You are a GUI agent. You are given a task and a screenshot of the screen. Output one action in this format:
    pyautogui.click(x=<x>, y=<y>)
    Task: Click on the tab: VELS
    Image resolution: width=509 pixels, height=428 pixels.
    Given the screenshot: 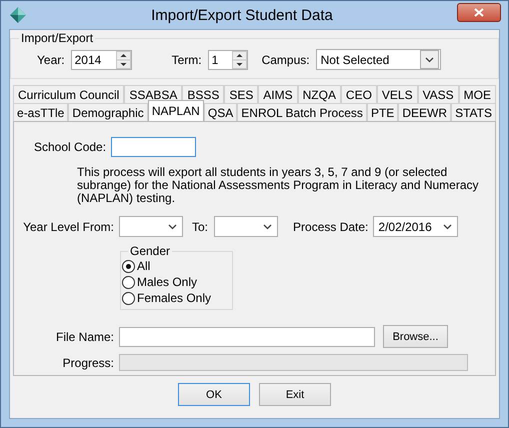 What is the action you would take?
    pyautogui.click(x=397, y=94)
    